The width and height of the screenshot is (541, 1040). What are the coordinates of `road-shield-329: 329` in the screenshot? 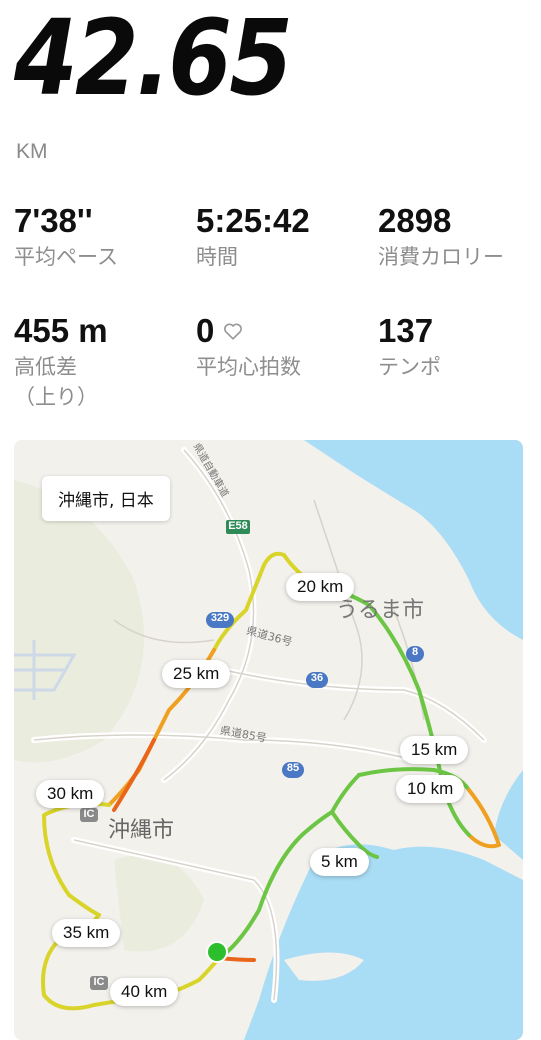 It's located at (220, 620).